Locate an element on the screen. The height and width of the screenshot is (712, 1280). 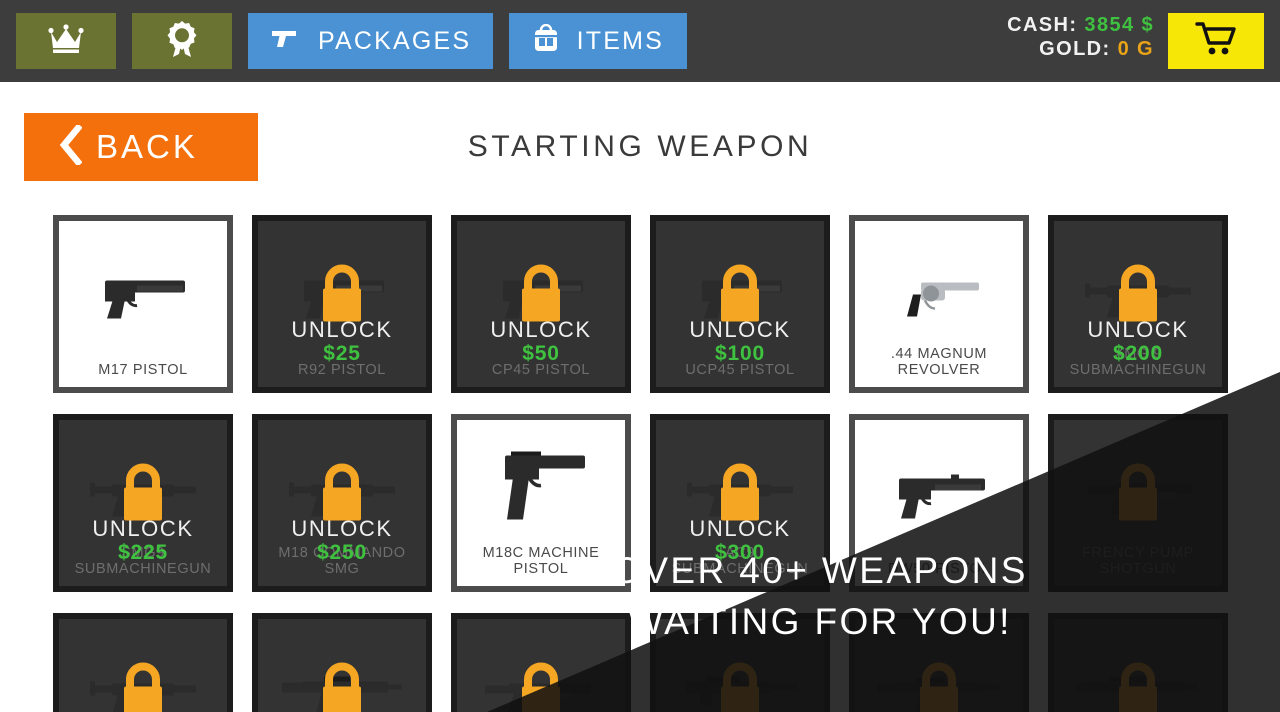
packages-label: PACKAGES is located at coordinates (395, 40).